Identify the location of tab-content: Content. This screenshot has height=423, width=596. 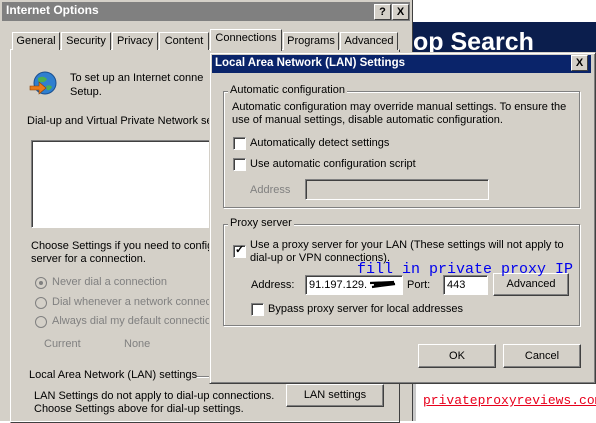
(184, 41).